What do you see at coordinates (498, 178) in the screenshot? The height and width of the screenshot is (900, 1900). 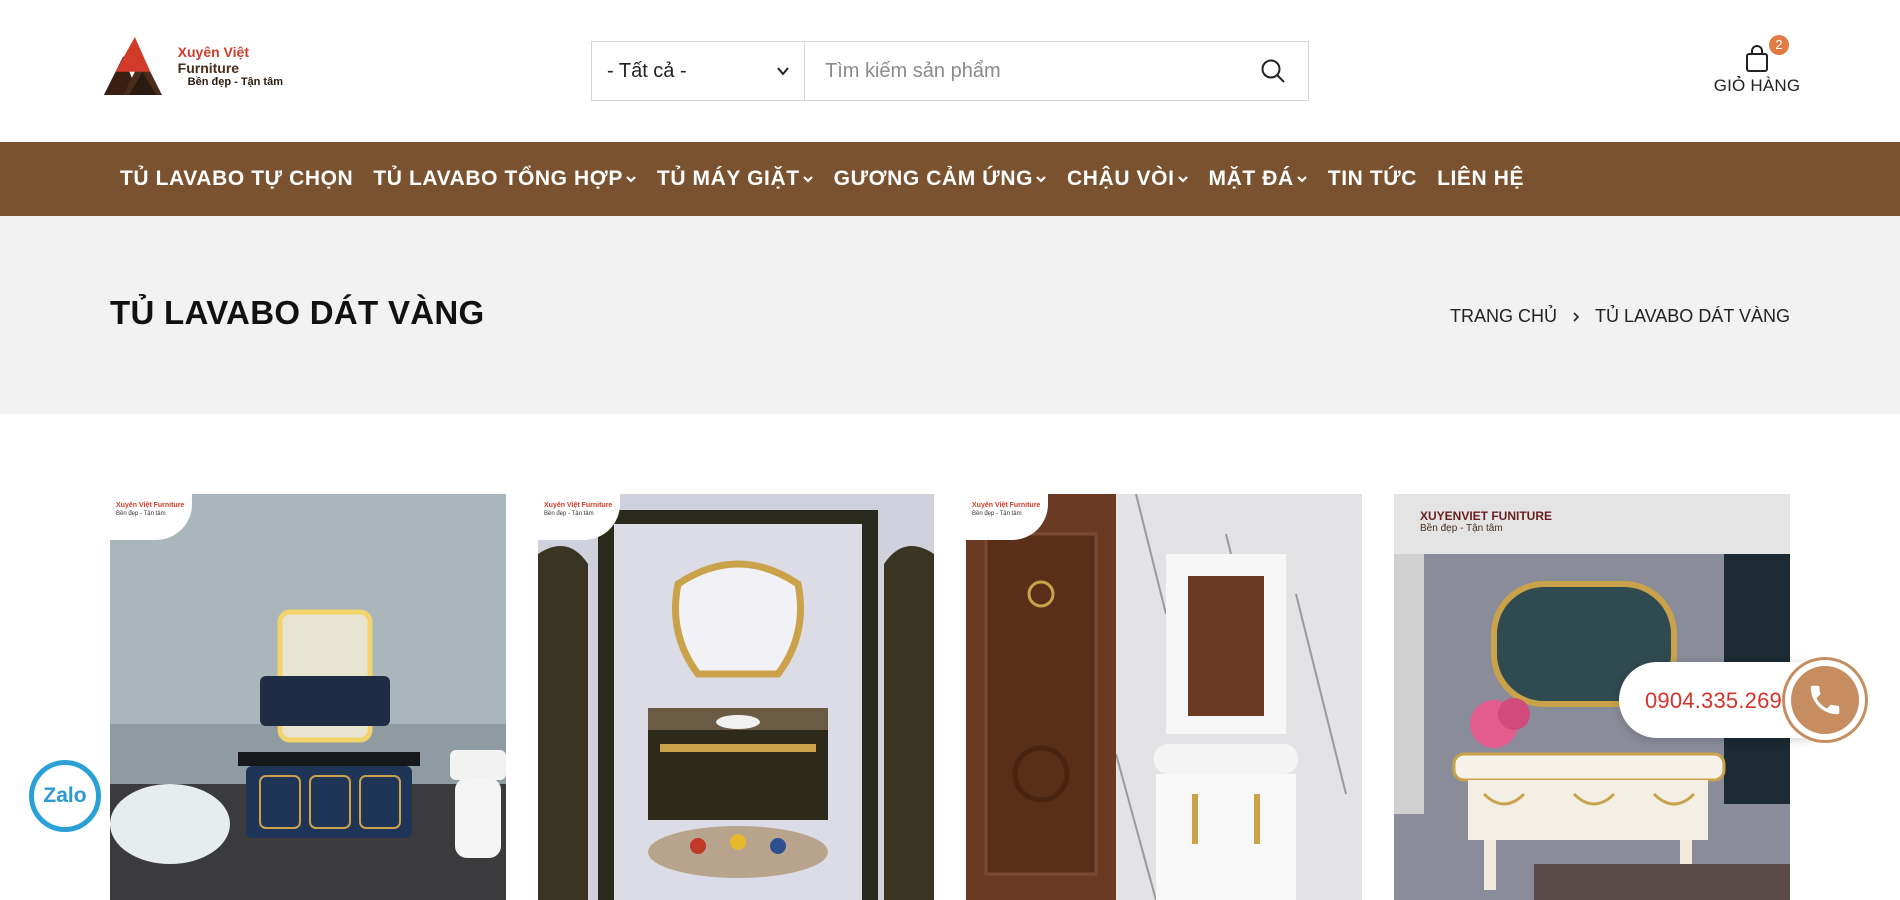 I see `nav-item-label: TỦ LAVABO TỔNG HỢP` at bounding box center [498, 178].